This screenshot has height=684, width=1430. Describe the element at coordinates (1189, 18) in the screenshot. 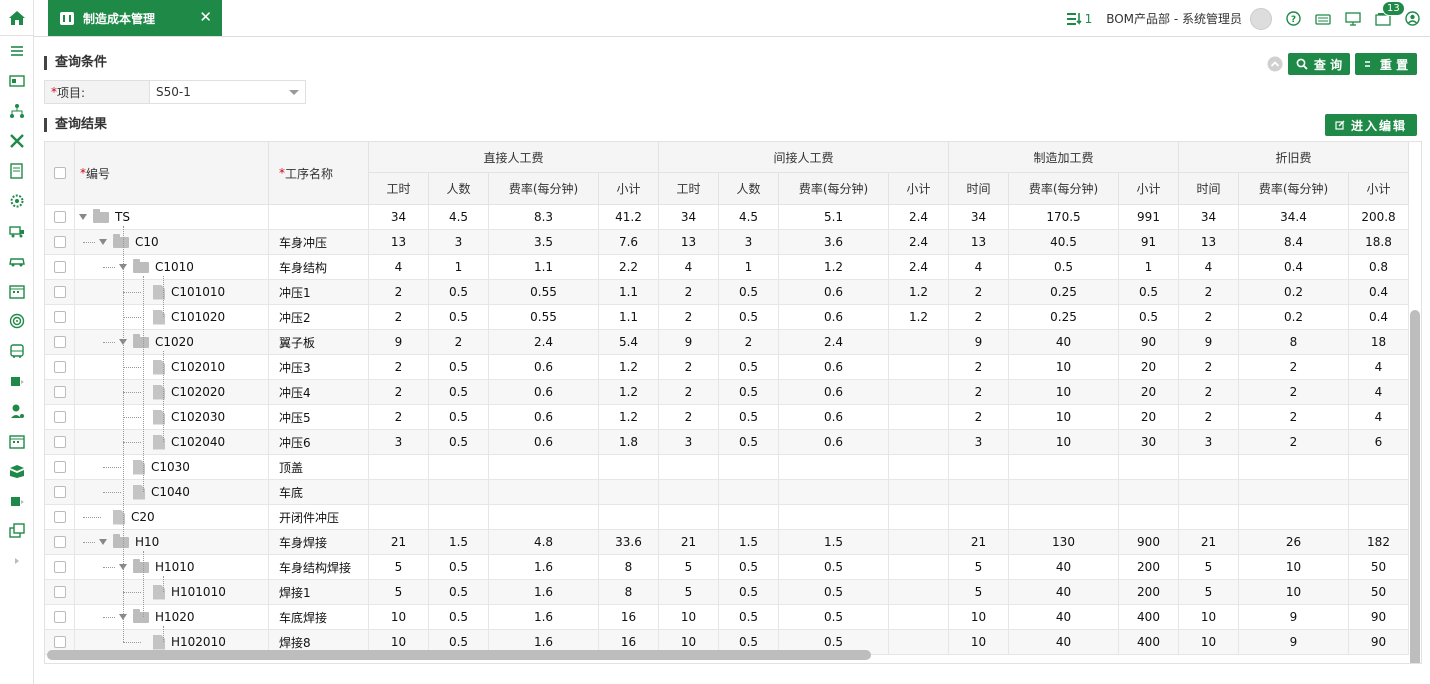

I see `user-info: BOM产品部 - 系统管理员` at that location.